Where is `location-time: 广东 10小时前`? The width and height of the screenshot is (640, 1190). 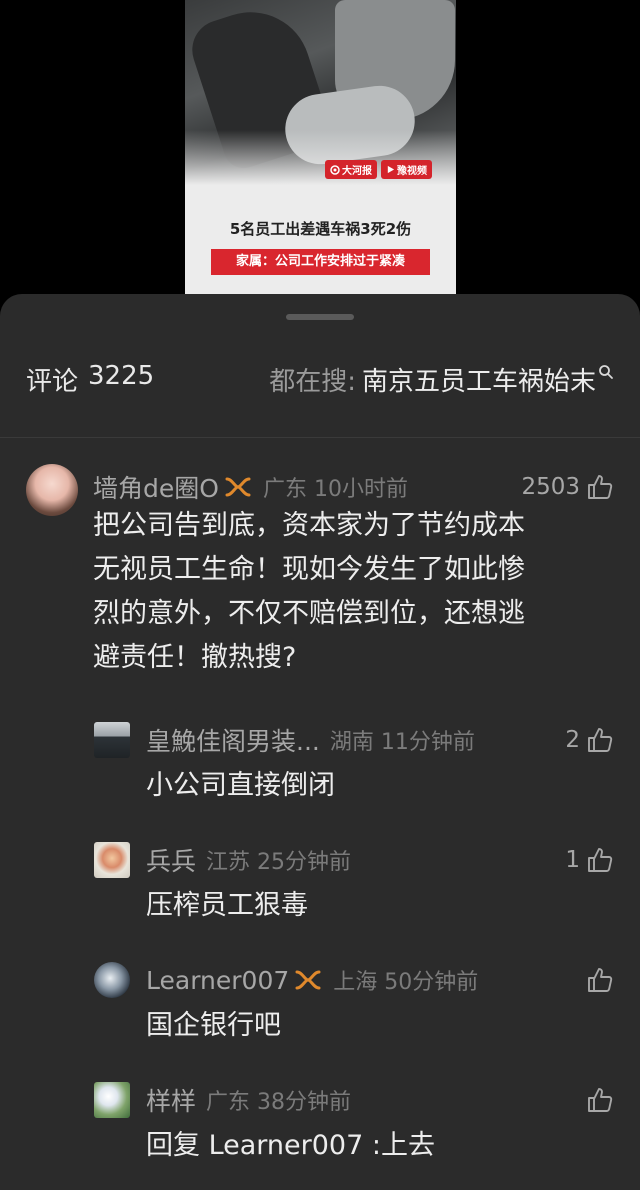 location-time: 广东 10小时前 is located at coordinates (335, 487).